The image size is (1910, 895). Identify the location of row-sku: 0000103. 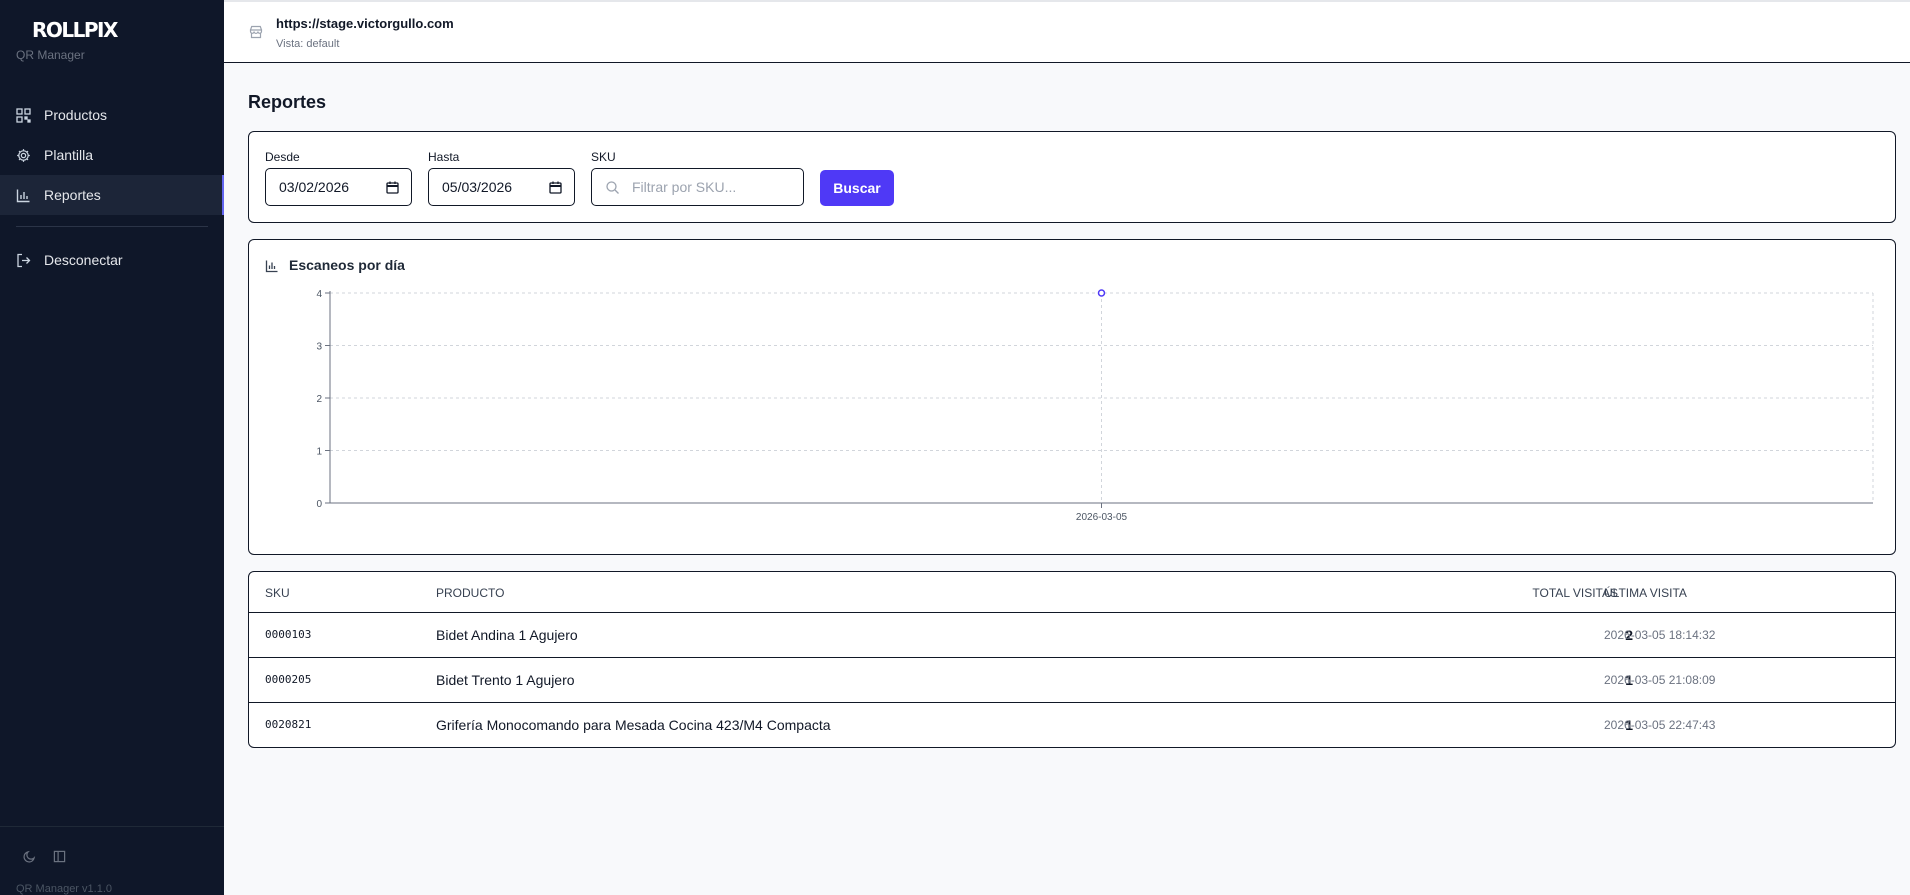
(288, 634).